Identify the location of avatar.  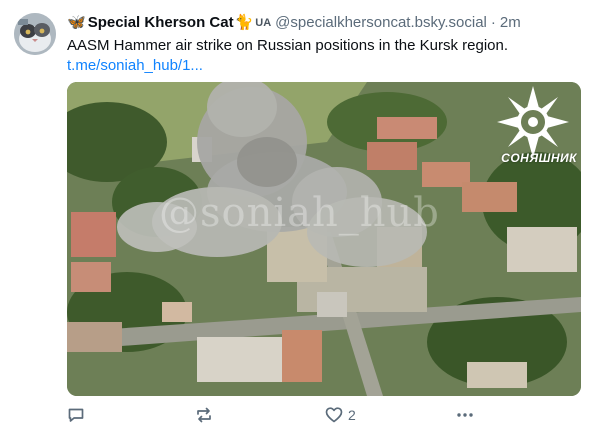
(35, 34).